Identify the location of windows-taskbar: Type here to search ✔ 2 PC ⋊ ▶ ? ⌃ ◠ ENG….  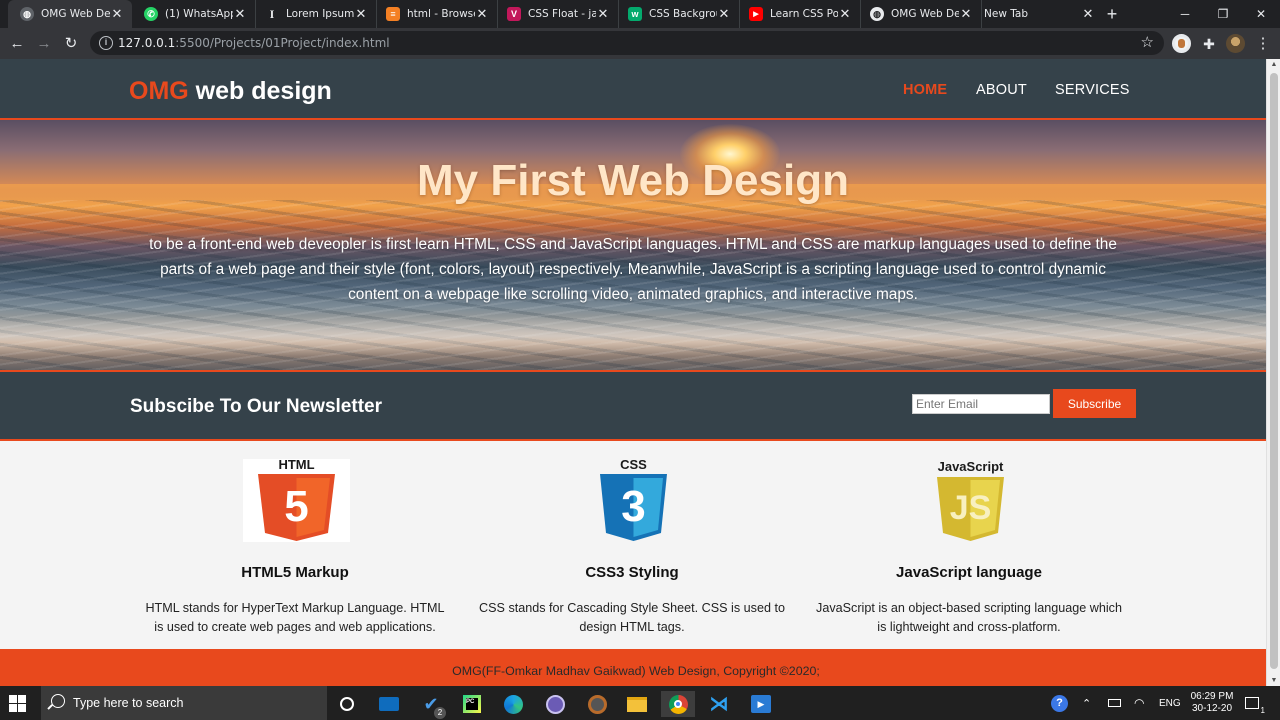
(640, 703).